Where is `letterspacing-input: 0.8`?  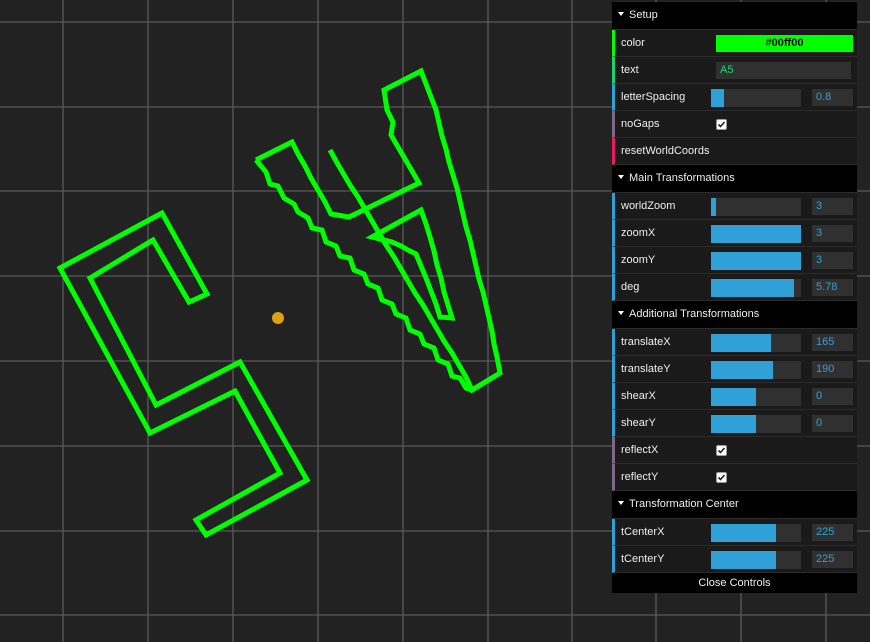 letterspacing-input: 0.8 is located at coordinates (832, 97).